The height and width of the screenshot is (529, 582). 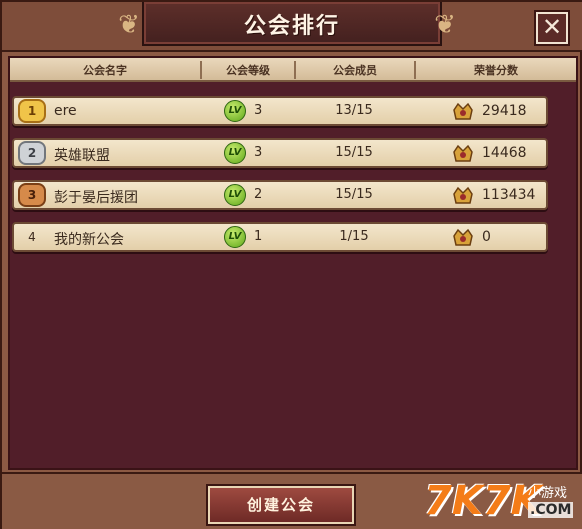 I want to click on gold-rank-badge-icon: 1, so click(x=32, y=111).